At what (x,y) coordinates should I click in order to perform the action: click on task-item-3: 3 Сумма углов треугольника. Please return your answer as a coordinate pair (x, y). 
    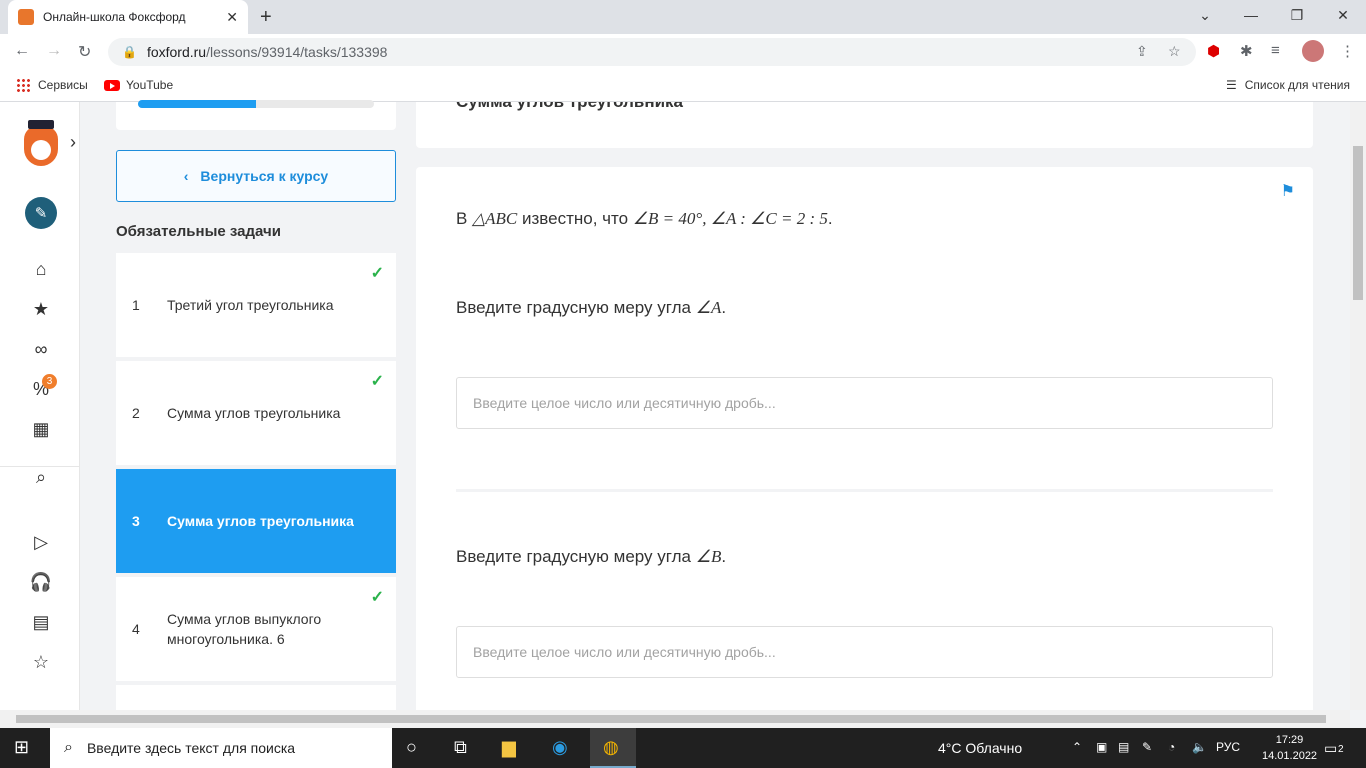
    Looking at the image, I should click on (256, 521).